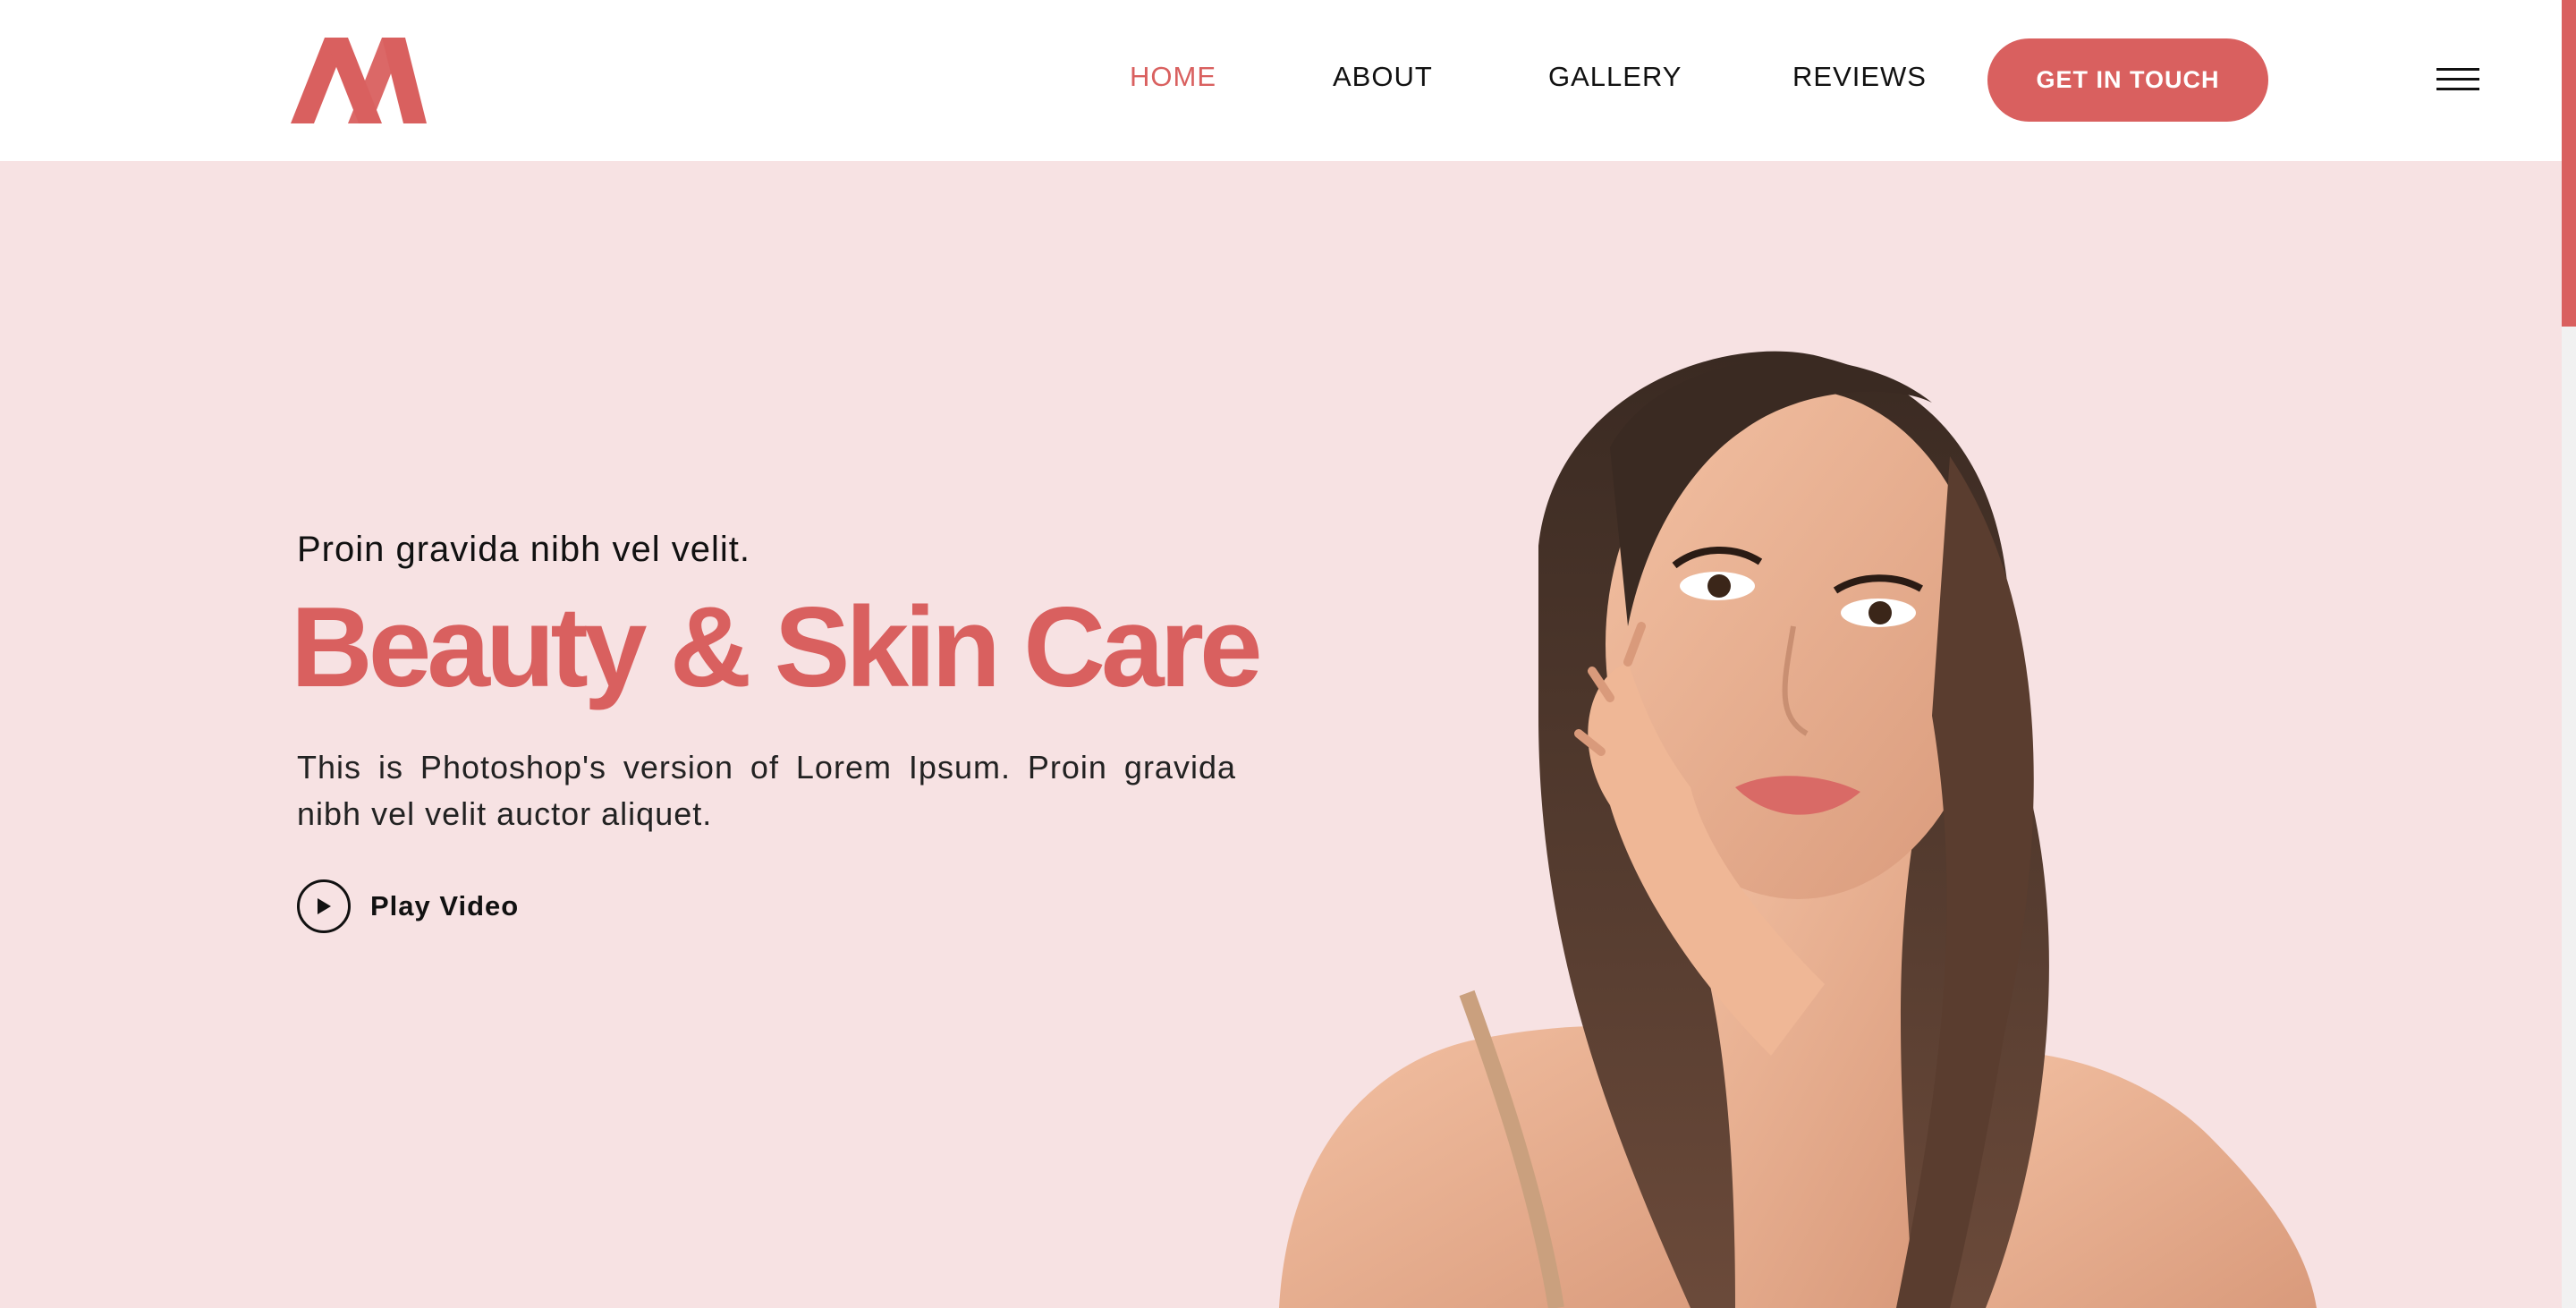  Describe the element at coordinates (1288, 80) in the screenshot. I see `site-header: HOME ABOUT GALLERY REVIEWS GET IN TOUCH` at that location.